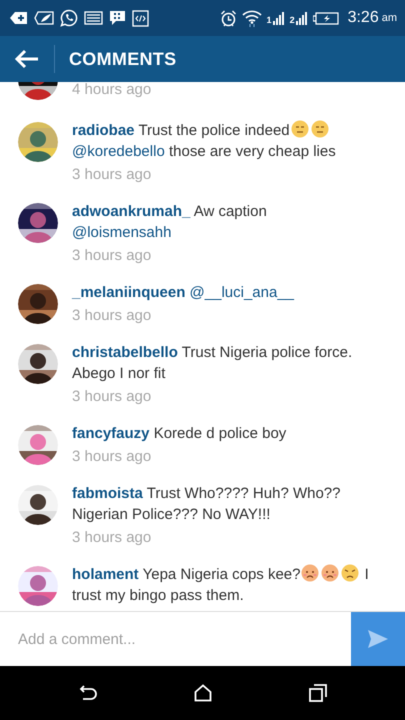  What do you see at coordinates (363, 18) in the screenshot?
I see `clock-time: 3:26` at bounding box center [363, 18].